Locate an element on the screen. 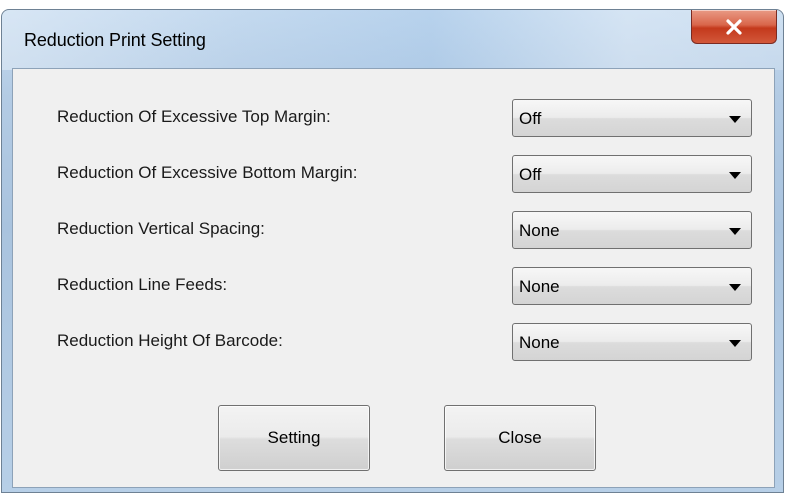 This screenshot has width=786, height=496. setting-row-line-feeds: Reduction Line Feeds: None is located at coordinates (393, 287).